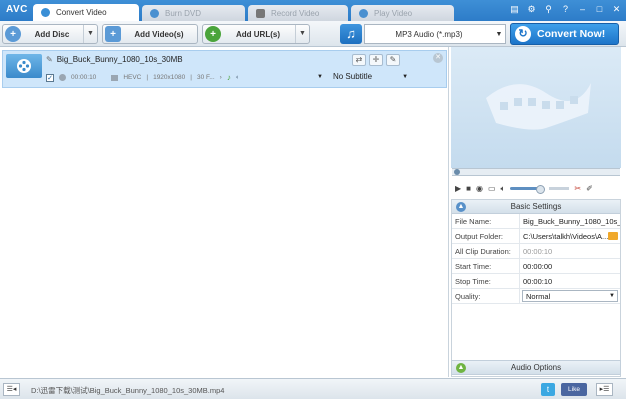 The image size is (626, 405). I want to click on panel-toggle-button: ▸☰, so click(604, 389).